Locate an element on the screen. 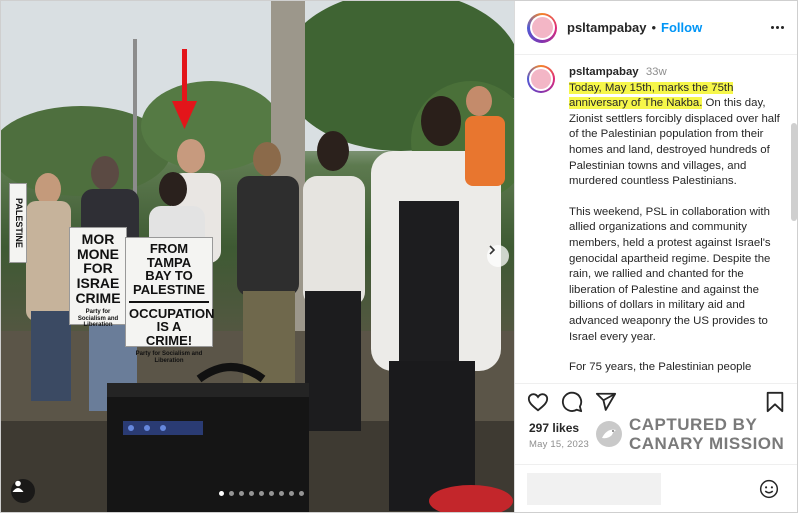 The width and height of the screenshot is (800, 515). side-sign: PALESTINE is located at coordinates (18, 223).